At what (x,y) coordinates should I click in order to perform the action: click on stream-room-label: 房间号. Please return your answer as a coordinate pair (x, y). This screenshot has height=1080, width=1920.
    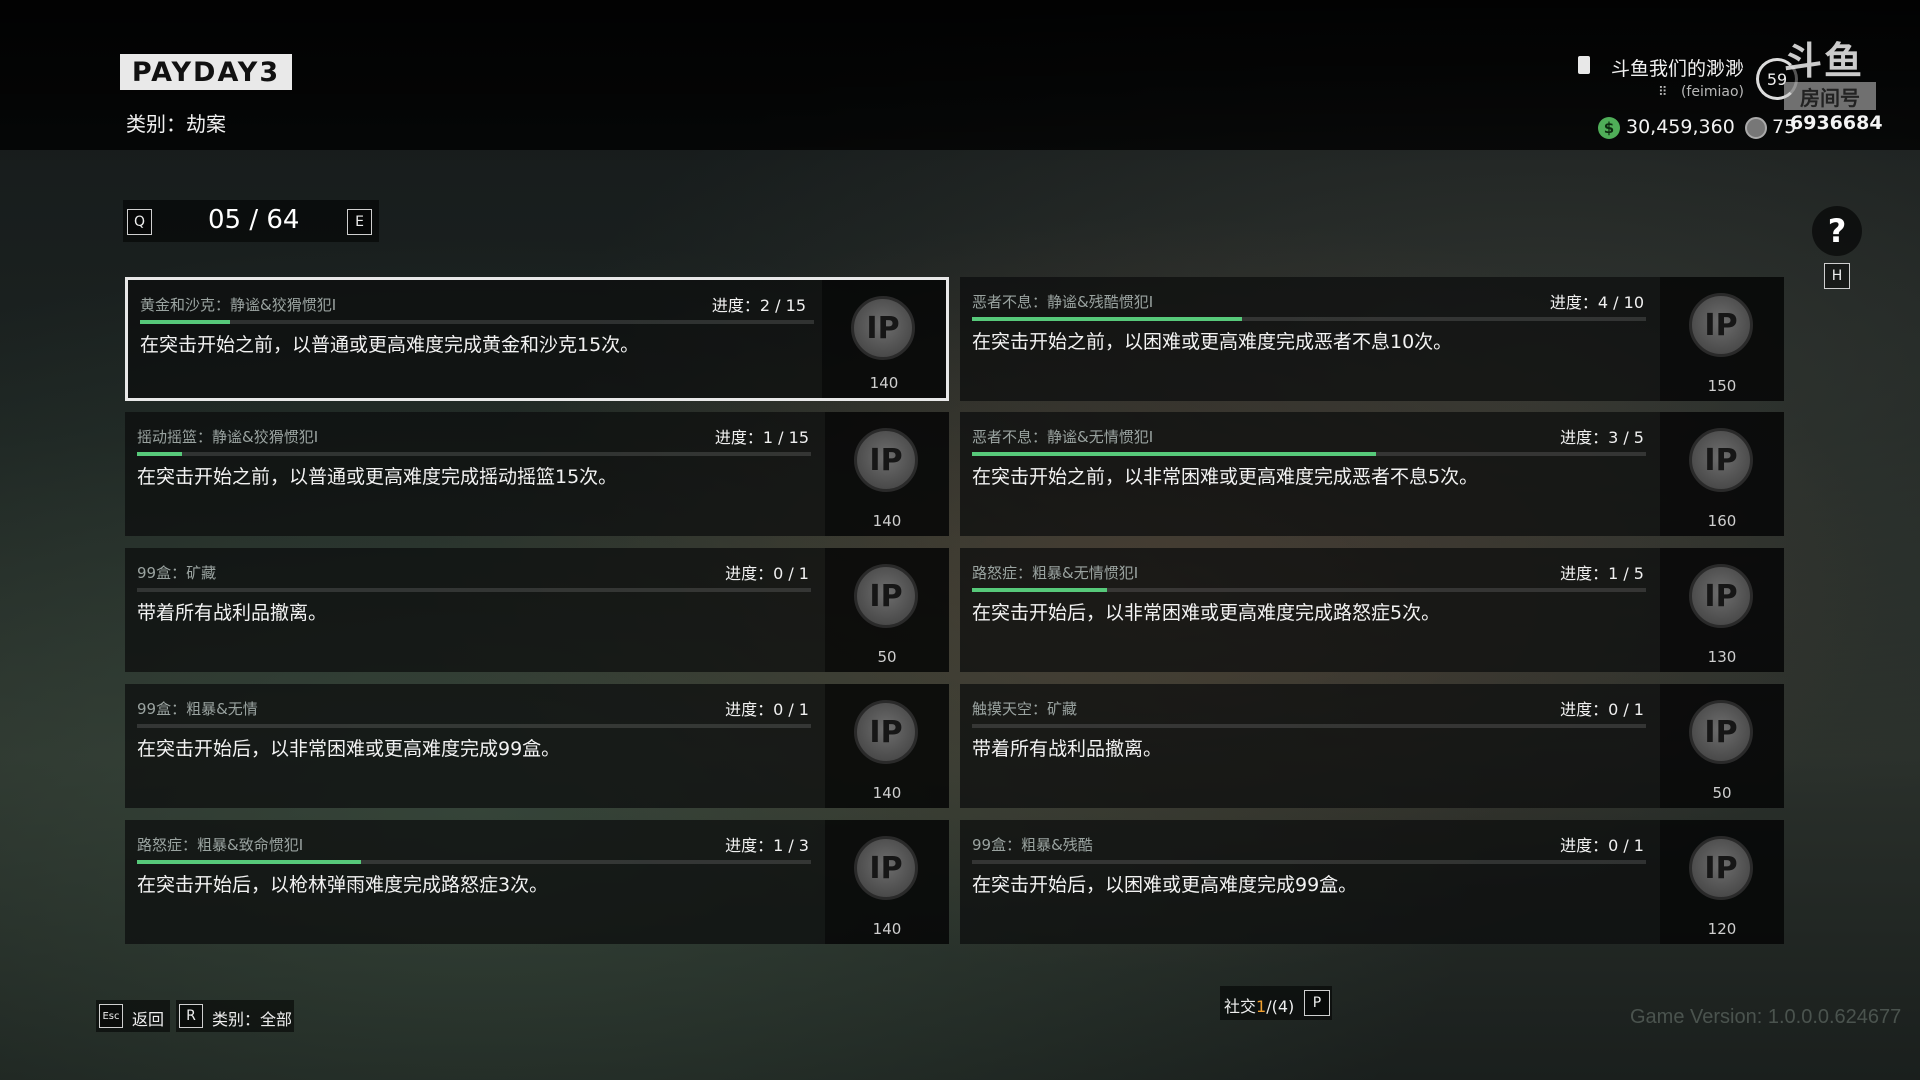
    Looking at the image, I should click on (1830, 96).